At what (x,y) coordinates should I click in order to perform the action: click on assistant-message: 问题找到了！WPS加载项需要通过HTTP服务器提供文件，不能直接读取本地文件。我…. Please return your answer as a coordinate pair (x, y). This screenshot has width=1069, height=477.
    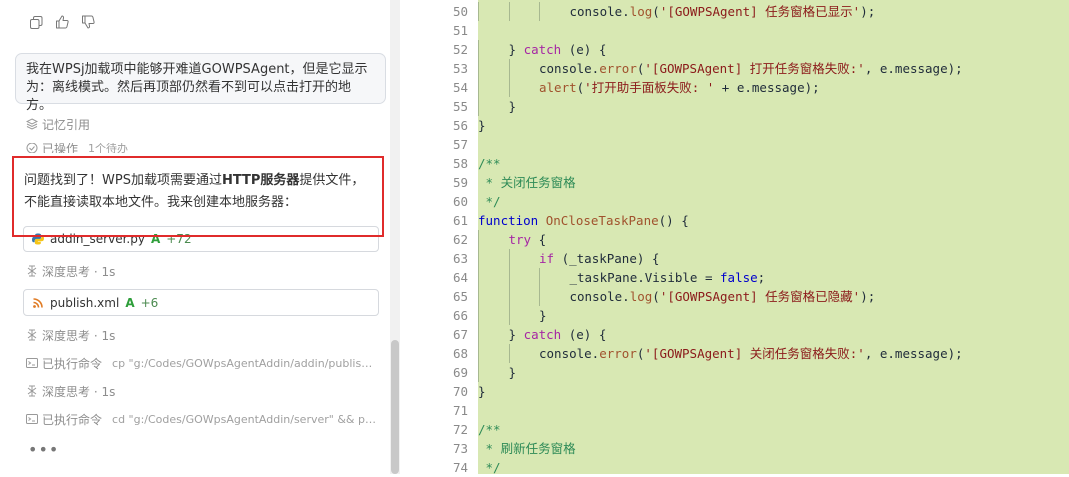
    Looking at the image, I should click on (200, 192).